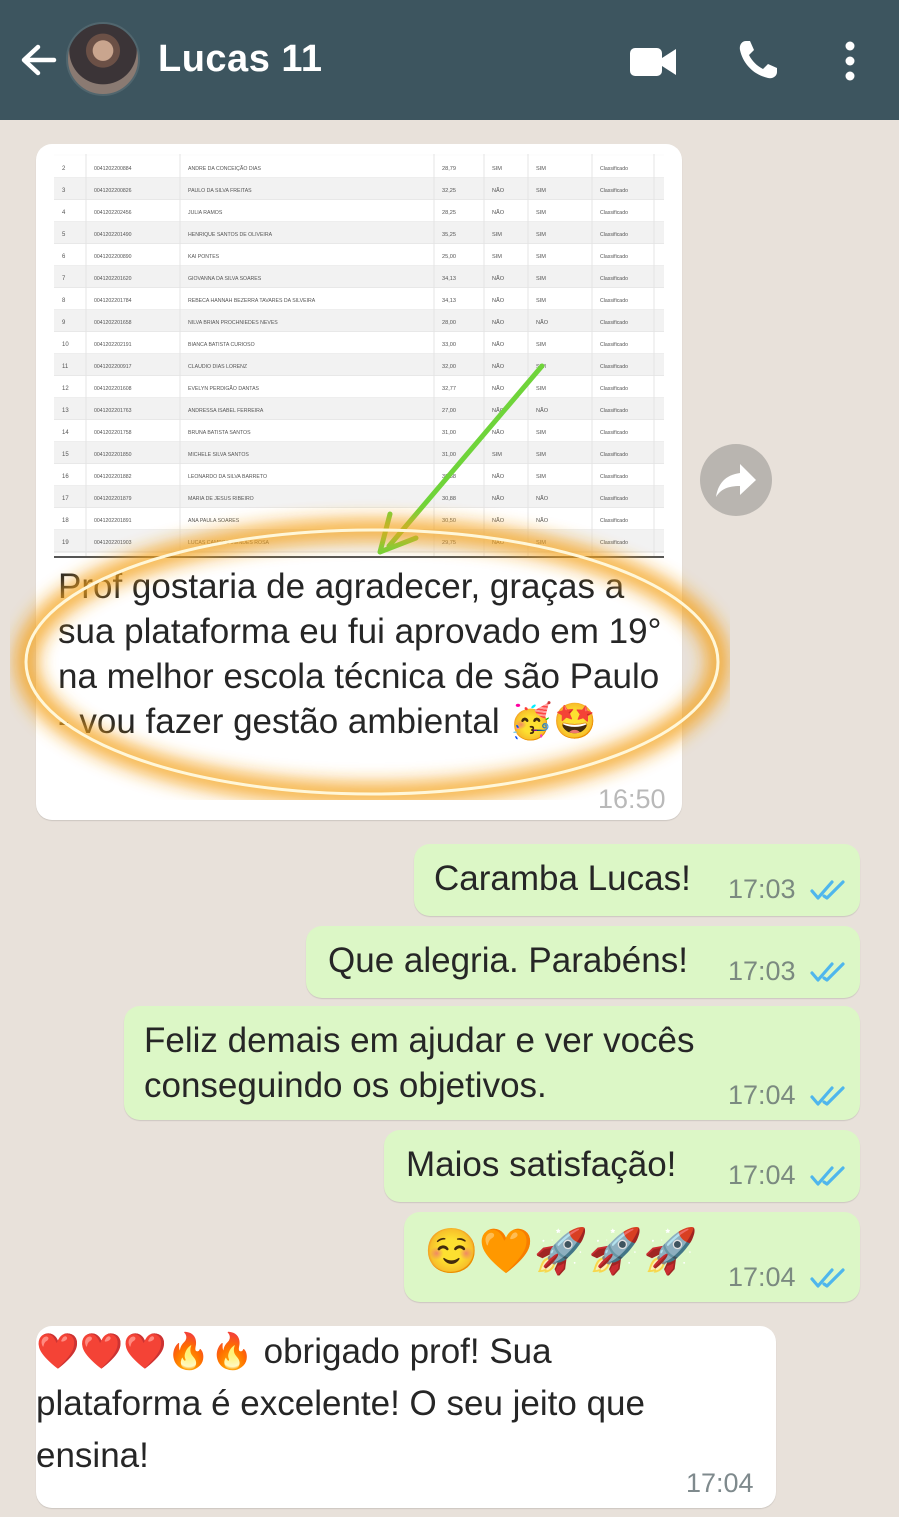 Image resolution: width=899 pixels, height=1517 pixels. I want to click on message-text: Maios satisfação!, so click(541, 1164).